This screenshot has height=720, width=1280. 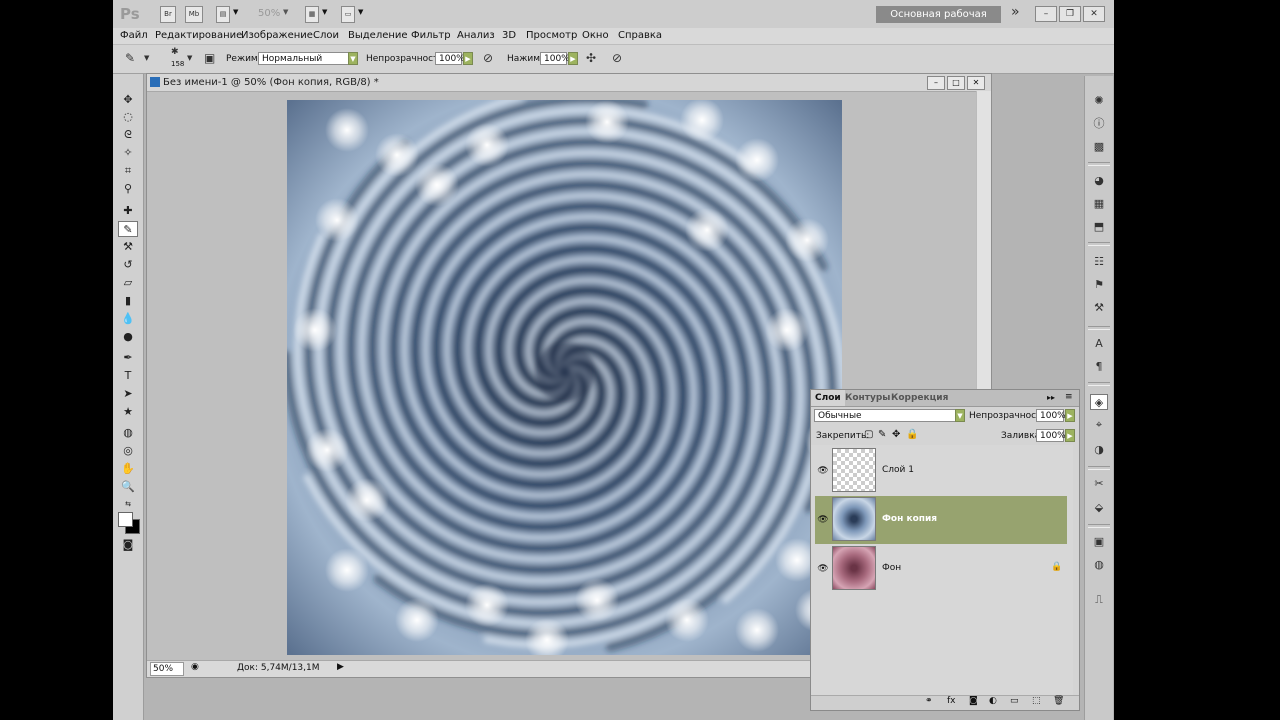 What do you see at coordinates (1099, 600) in the screenshot?
I see `animation-icon: ⎍` at bounding box center [1099, 600].